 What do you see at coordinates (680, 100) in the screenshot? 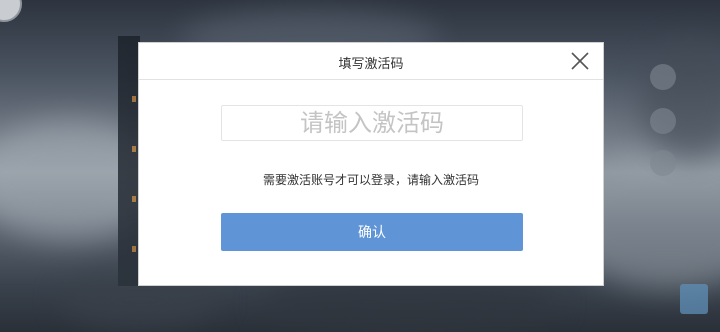
I see `background-blur` at bounding box center [680, 100].